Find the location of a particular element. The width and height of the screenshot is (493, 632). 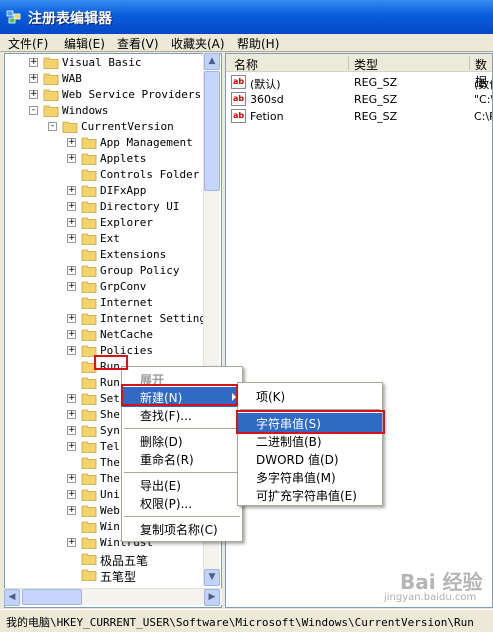

submenu-dword-value: DWORD 值(D) is located at coordinates (310, 459).